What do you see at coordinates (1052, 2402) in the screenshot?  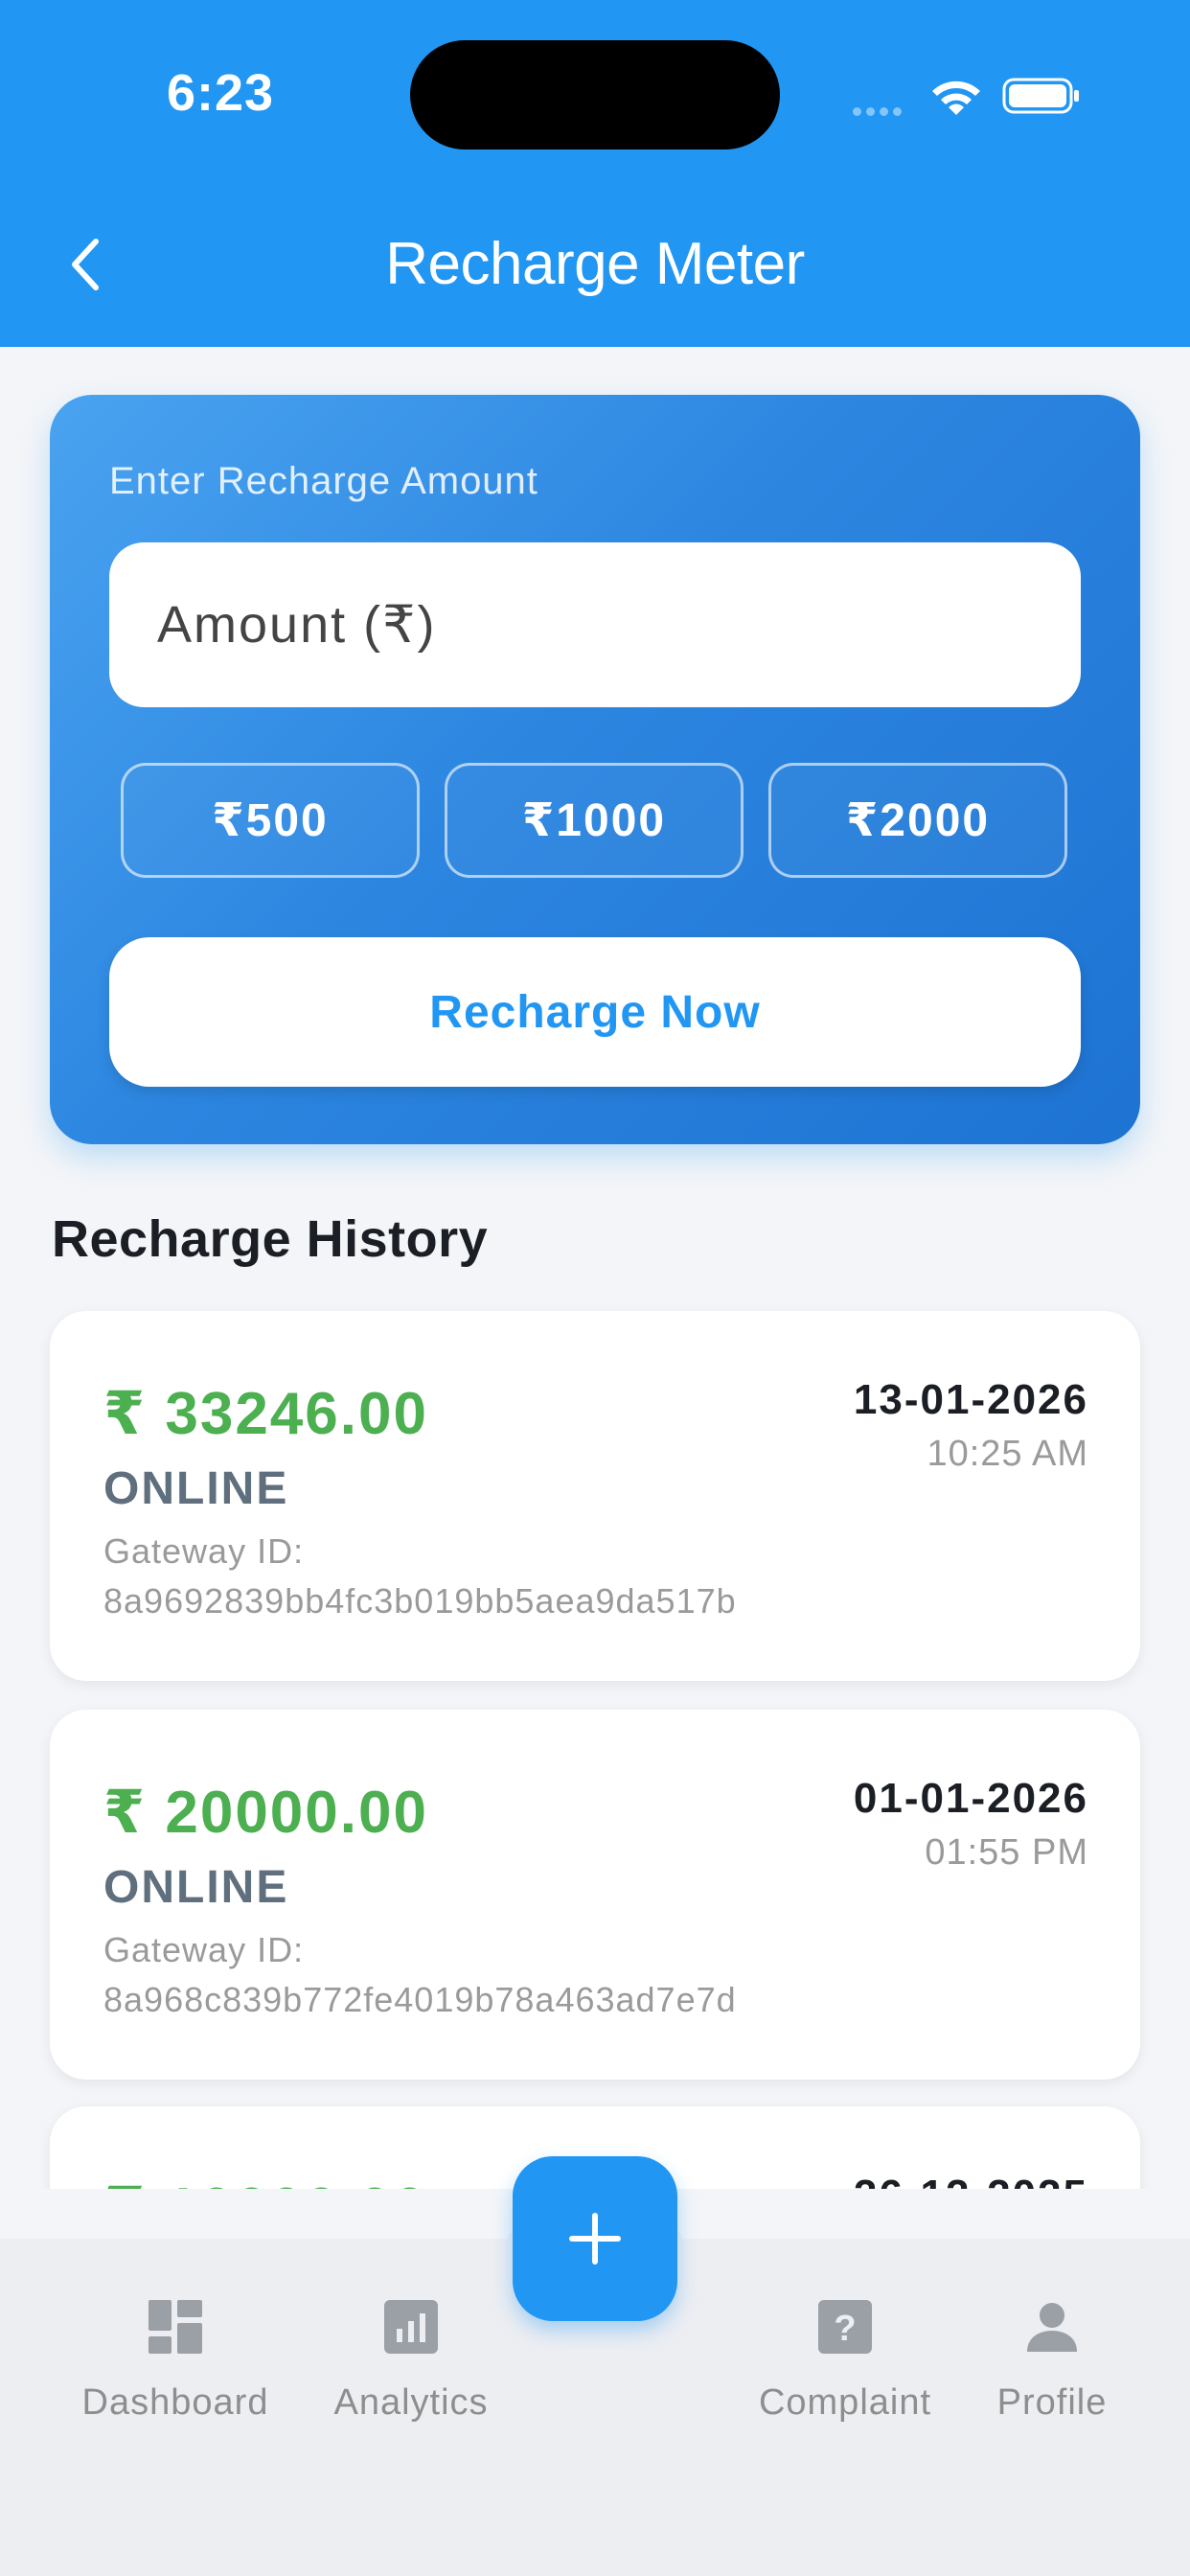 I see `nav-label-profile: Profile` at bounding box center [1052, 2402].